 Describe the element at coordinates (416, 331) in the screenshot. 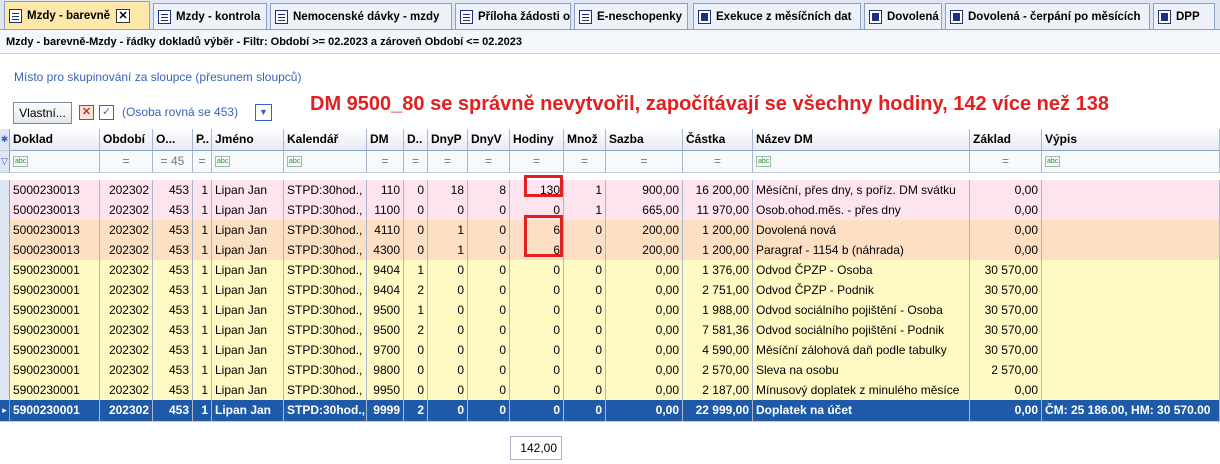

I see `cell-7: 2` at that location.